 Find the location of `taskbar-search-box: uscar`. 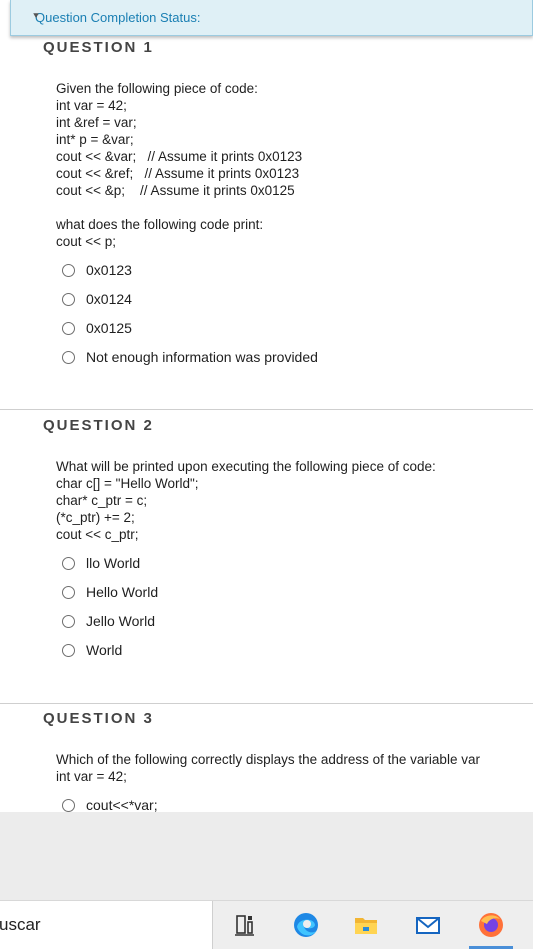

taskbar-search-box: uscar is located at coordinates (106, 925).